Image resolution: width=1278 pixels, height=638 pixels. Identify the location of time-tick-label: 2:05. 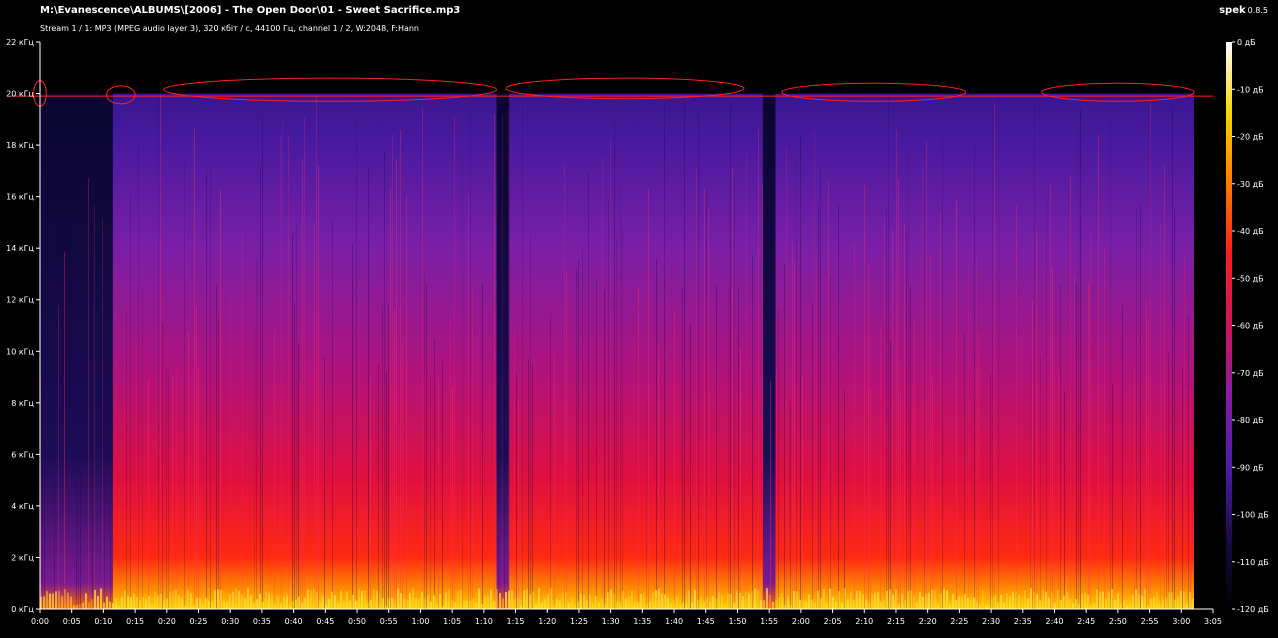
(833, 621).